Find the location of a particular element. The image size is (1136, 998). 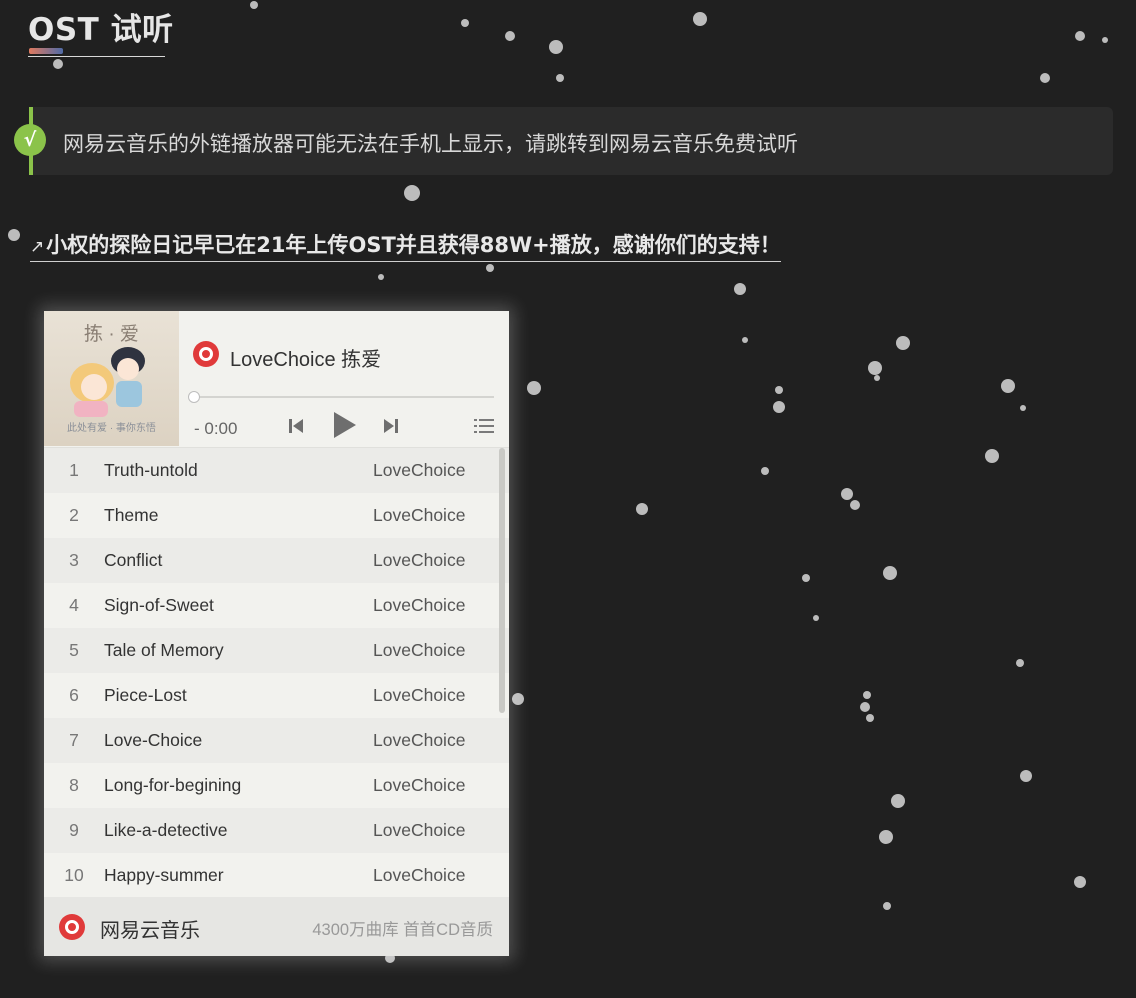

track-number: 4 is located at coordinates (74, 605).